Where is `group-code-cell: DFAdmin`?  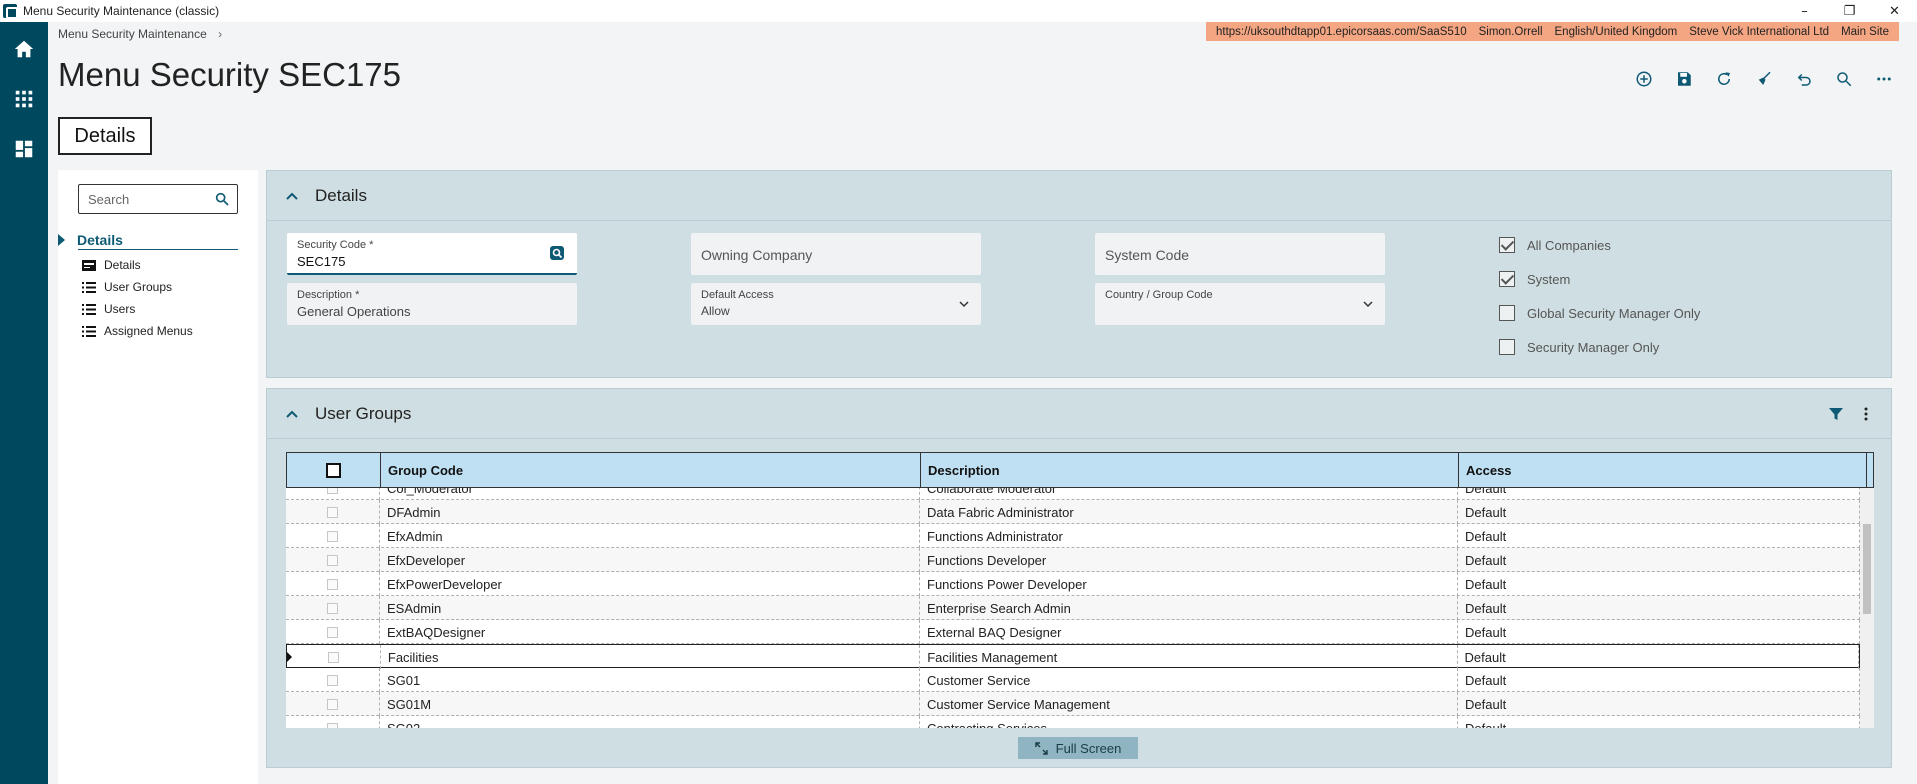
group-code-cell: DFAdmin is located at coordinates (650, 512).